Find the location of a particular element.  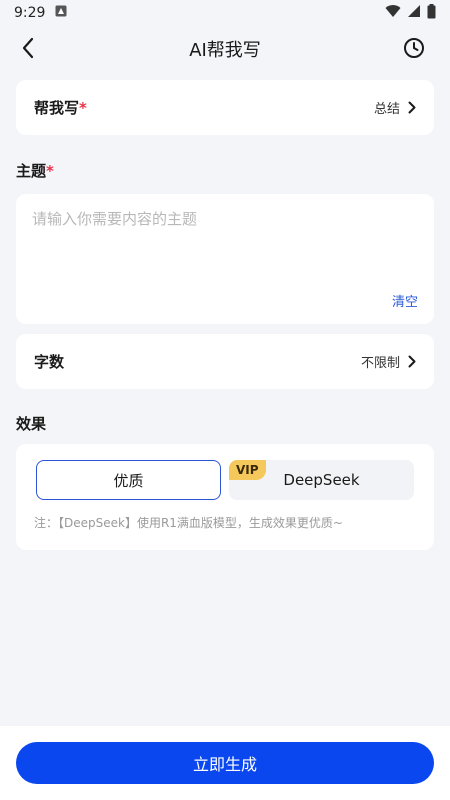

signal-icon is located at coordinates (414, 13).